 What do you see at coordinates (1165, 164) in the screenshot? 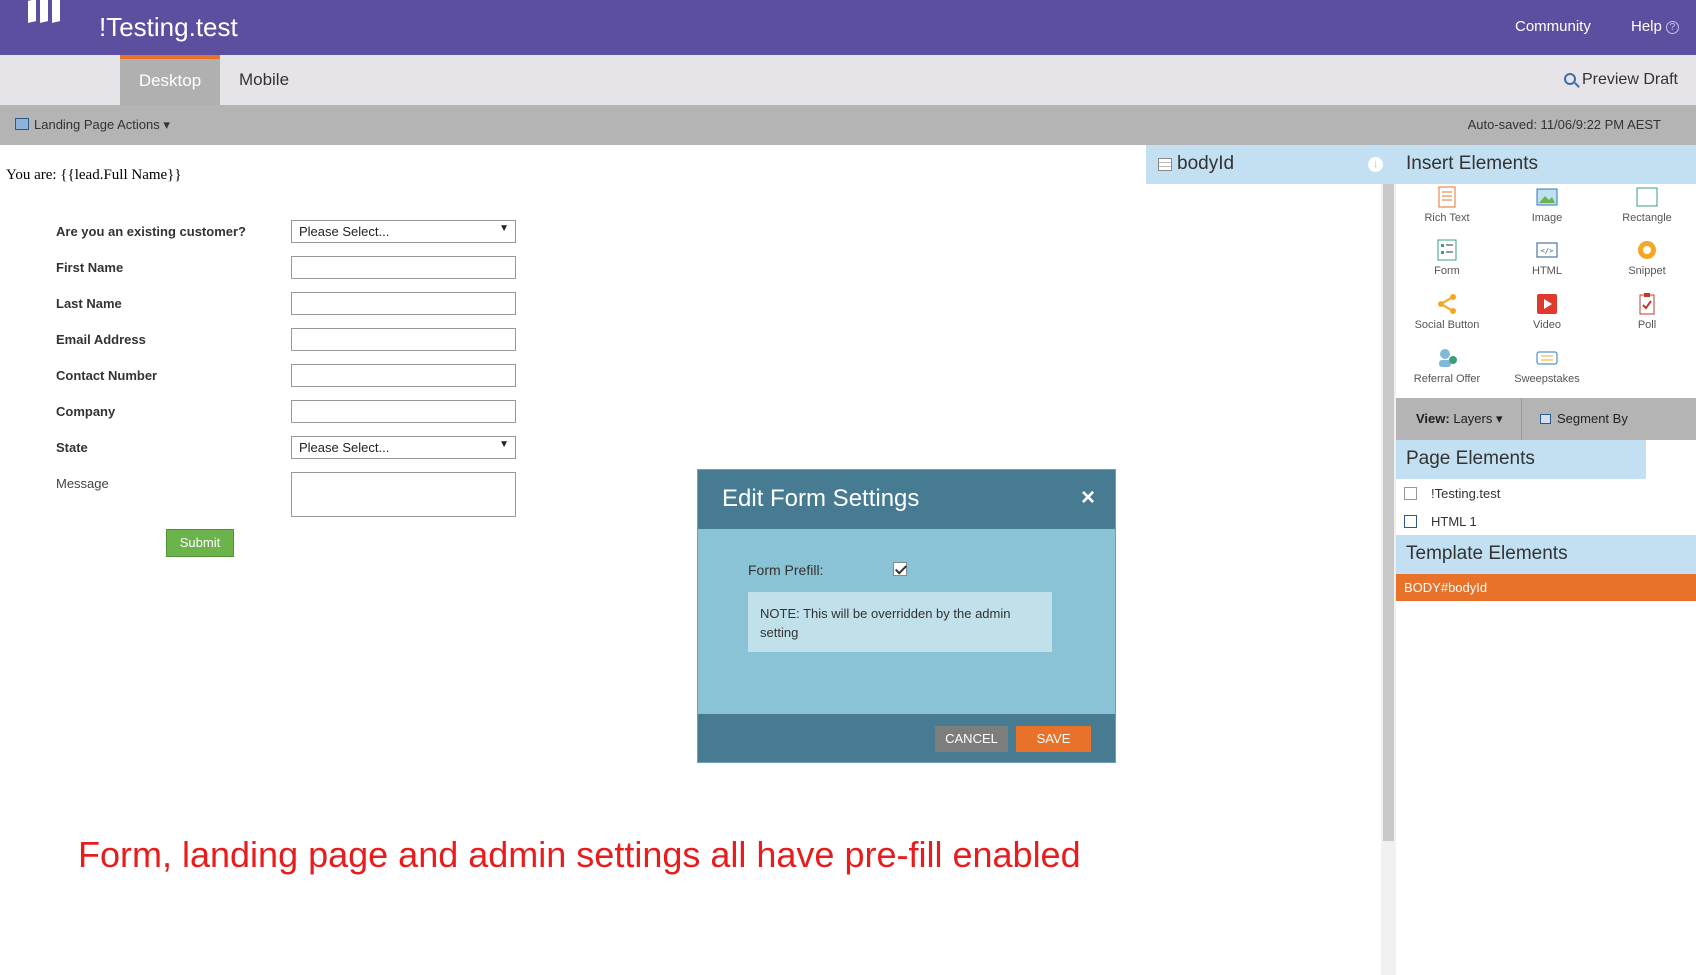
I see `grid-icon` at bounding box center [1165, 164].